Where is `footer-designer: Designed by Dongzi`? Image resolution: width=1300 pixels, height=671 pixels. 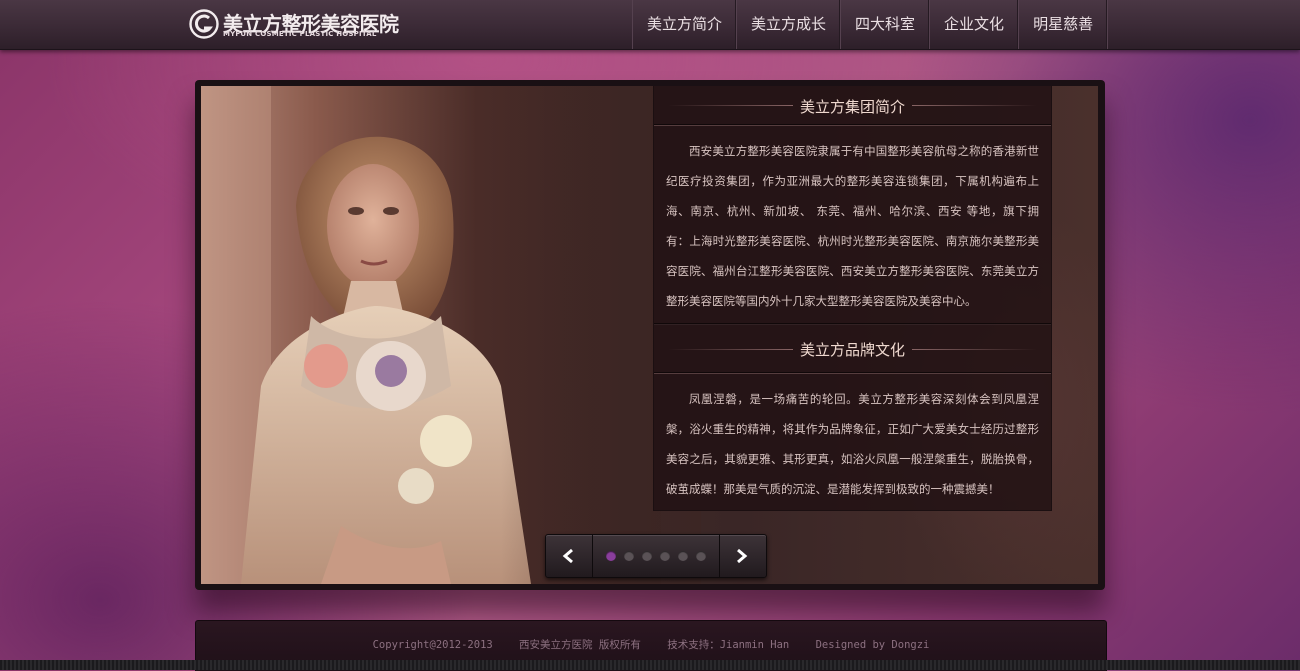
footer-designer: Designed by Dongzi is located at coordinates (872, 645).